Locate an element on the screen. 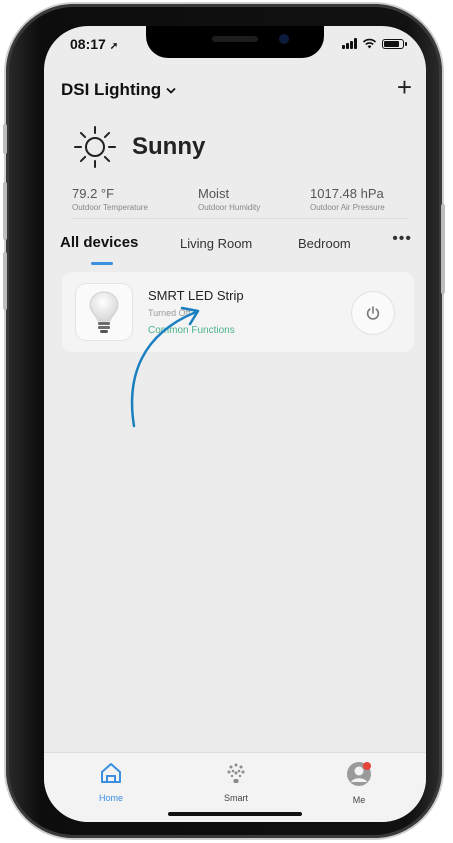 The image size is (453, 843). stat-value: Moist is located at coordinates (214, 193).